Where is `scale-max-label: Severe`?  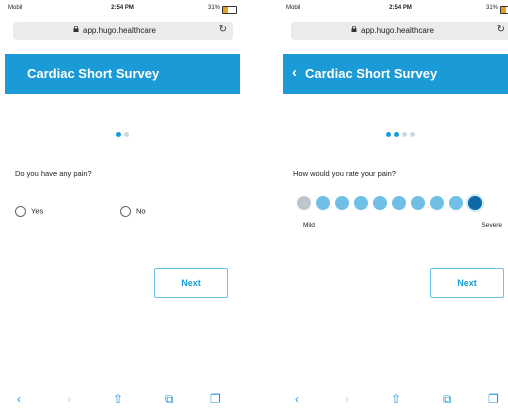 scale-max-label: Severe is located at coordinates (491, 225).